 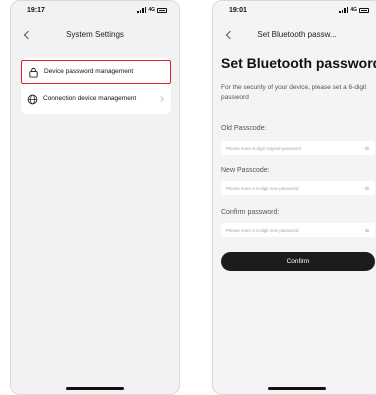 I want to click on status-bar: 19:17 4G, so click(x=95, y=11).